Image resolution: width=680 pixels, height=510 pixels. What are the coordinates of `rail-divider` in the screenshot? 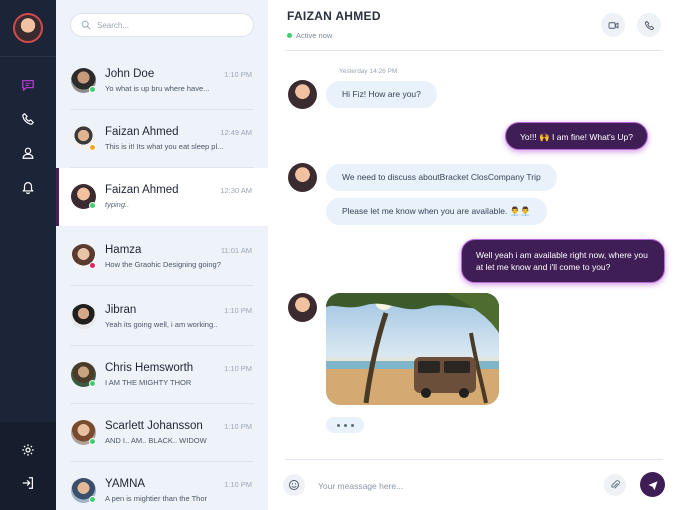 It's located at (28, 56).